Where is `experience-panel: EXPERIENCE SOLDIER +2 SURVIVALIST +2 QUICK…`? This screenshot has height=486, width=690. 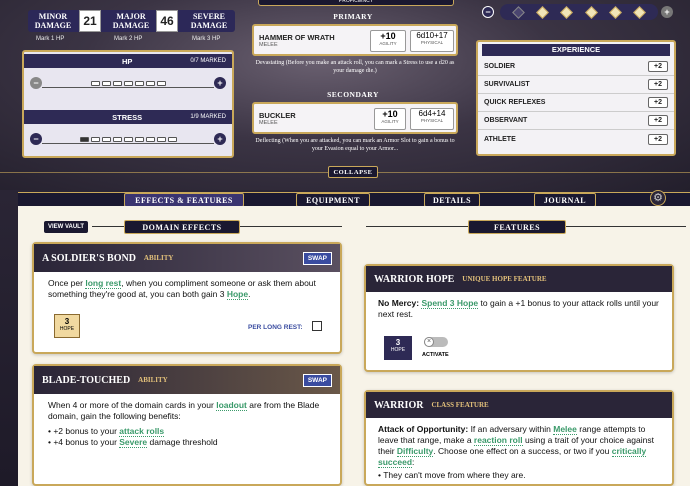 experience-panel: EXPERIENCE SOLDIER +2 SURVIVALIST +2 QUICK… is located at coordinates (576, 98).